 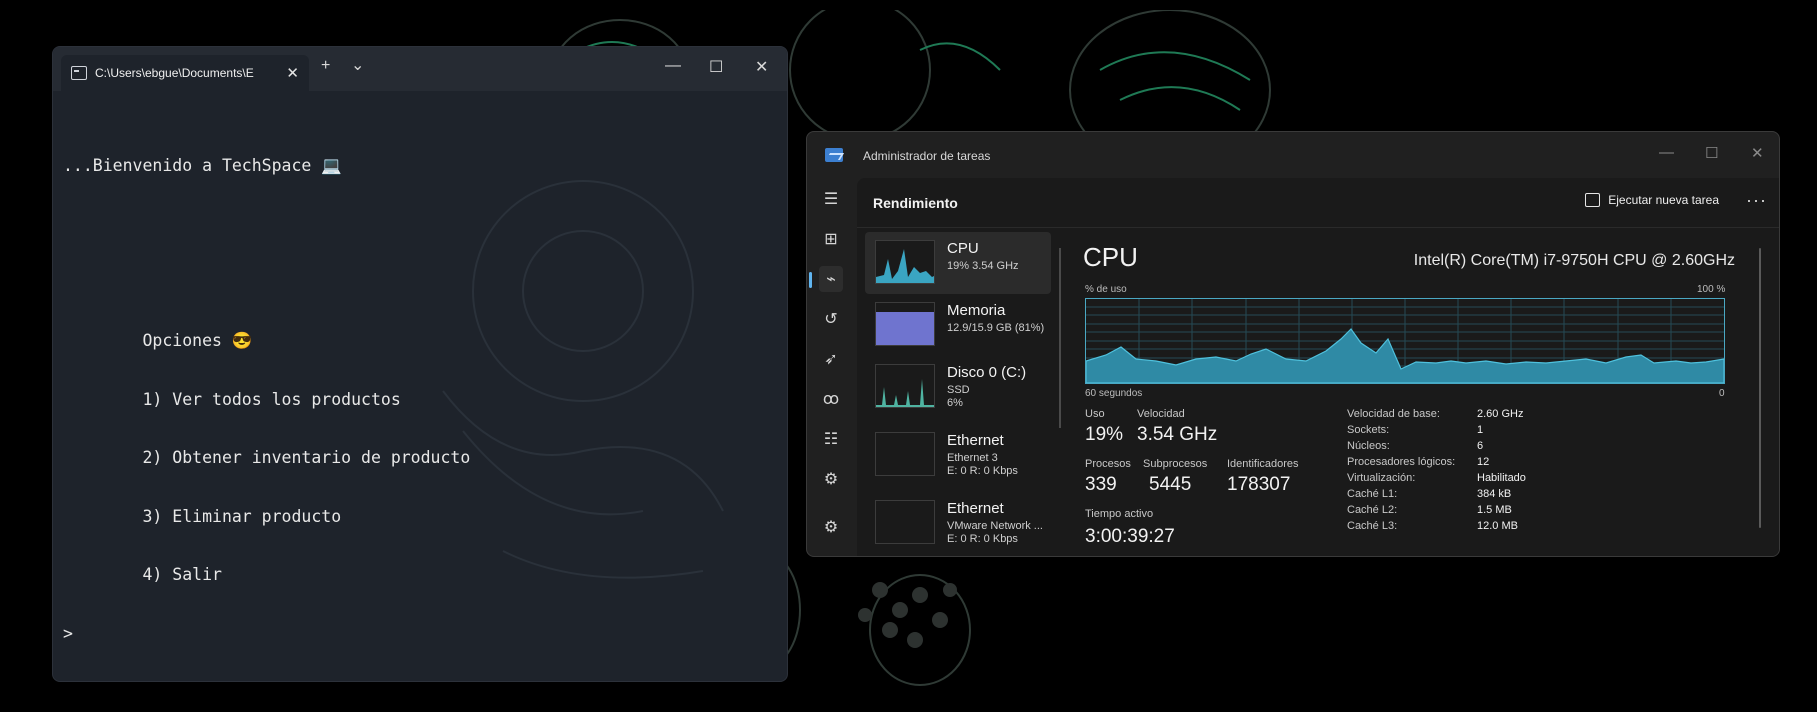 What do you see at coordinates (1170, 484) in the screenshot?
I see `threads-value: 5445` at bounding box center [1170, 484].